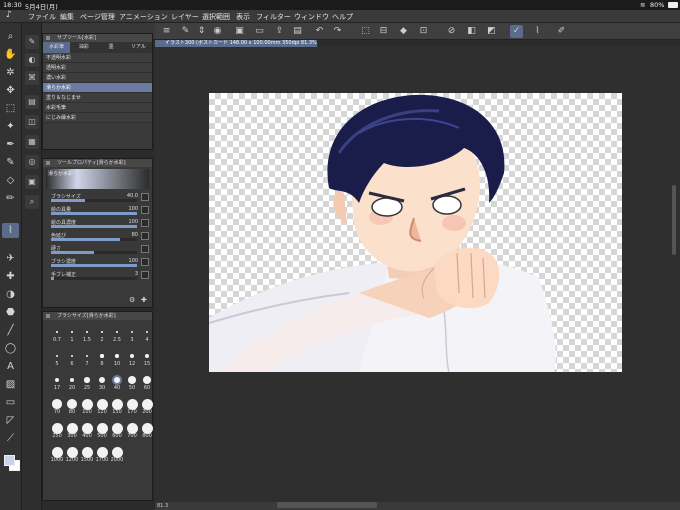  What do you see at coordinates (10, 384) in the screenshot?
I see `gradient-icon: ▨` at bounding box center [10, 384].